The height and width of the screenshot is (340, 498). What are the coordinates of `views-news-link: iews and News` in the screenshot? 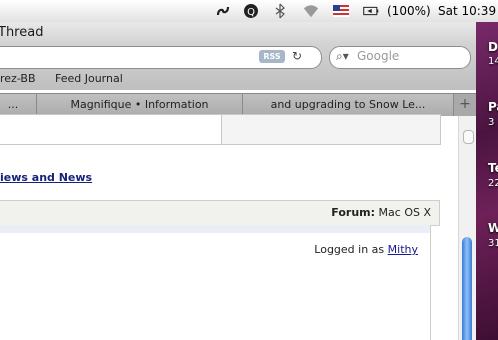 It's located at (46, 177).